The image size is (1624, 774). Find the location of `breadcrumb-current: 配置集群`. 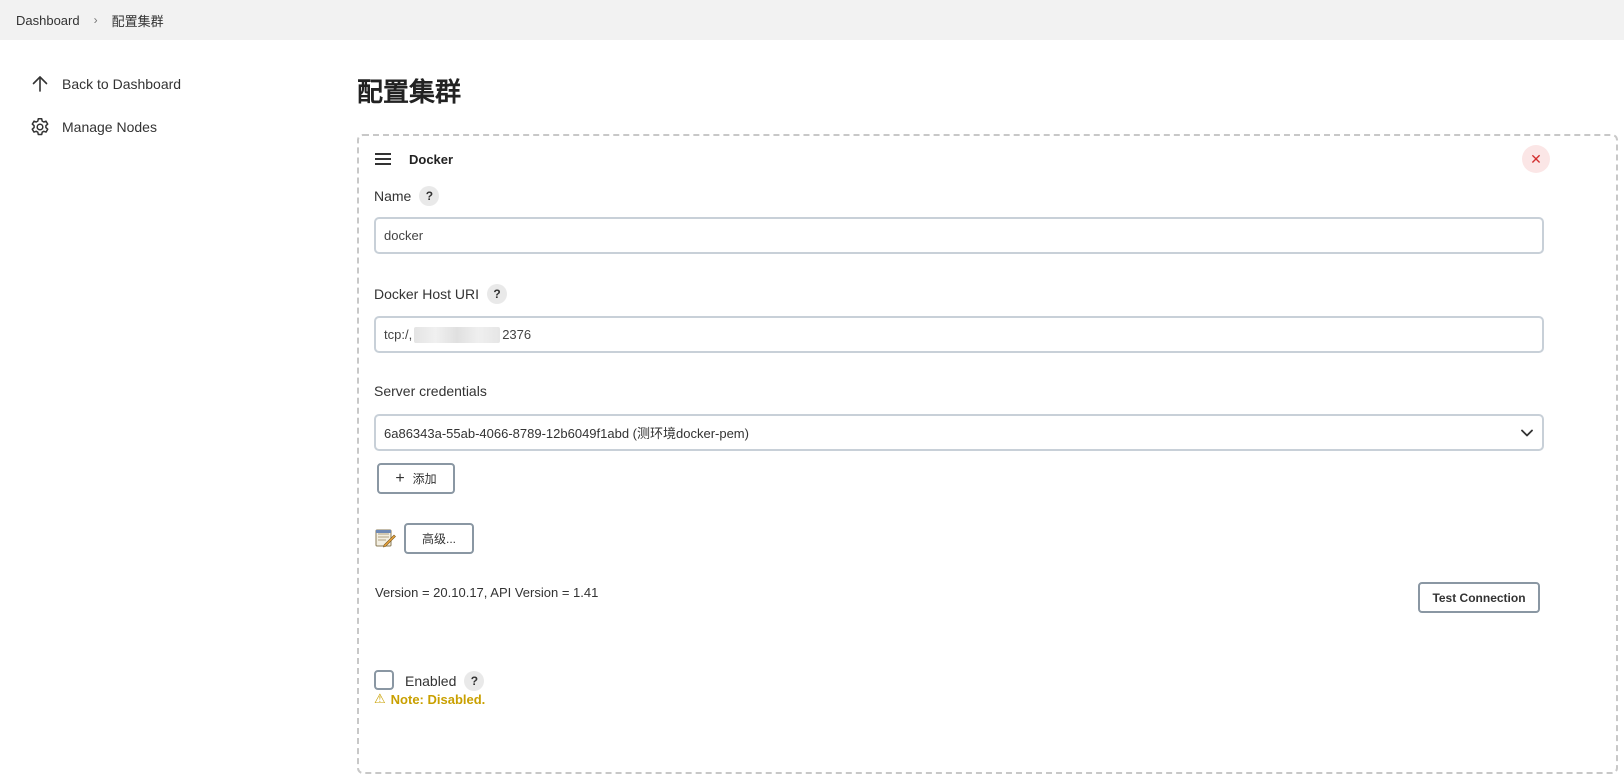

breadcrumb-current: 配置集群 is located at coordinates (138, 20).